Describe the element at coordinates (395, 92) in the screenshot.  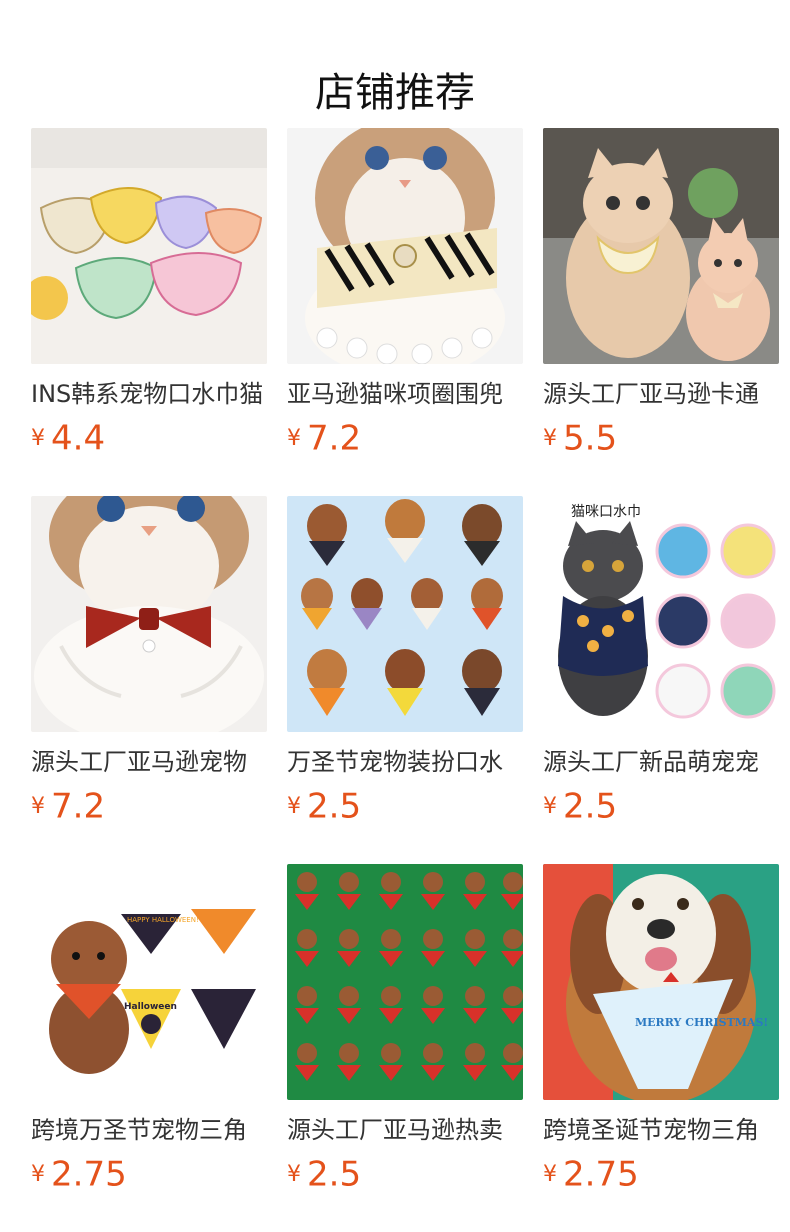
I see `section-title: 店铺推荐` at that location.